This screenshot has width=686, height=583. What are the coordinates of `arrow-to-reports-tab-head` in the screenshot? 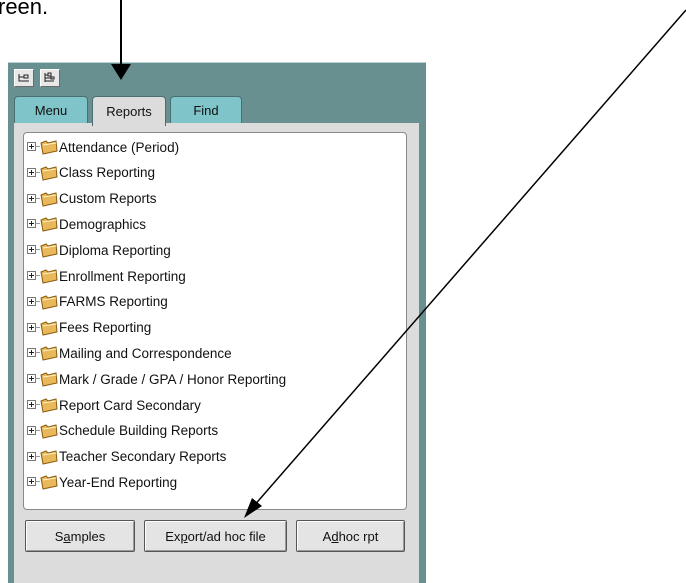 It's located at (121, 72).